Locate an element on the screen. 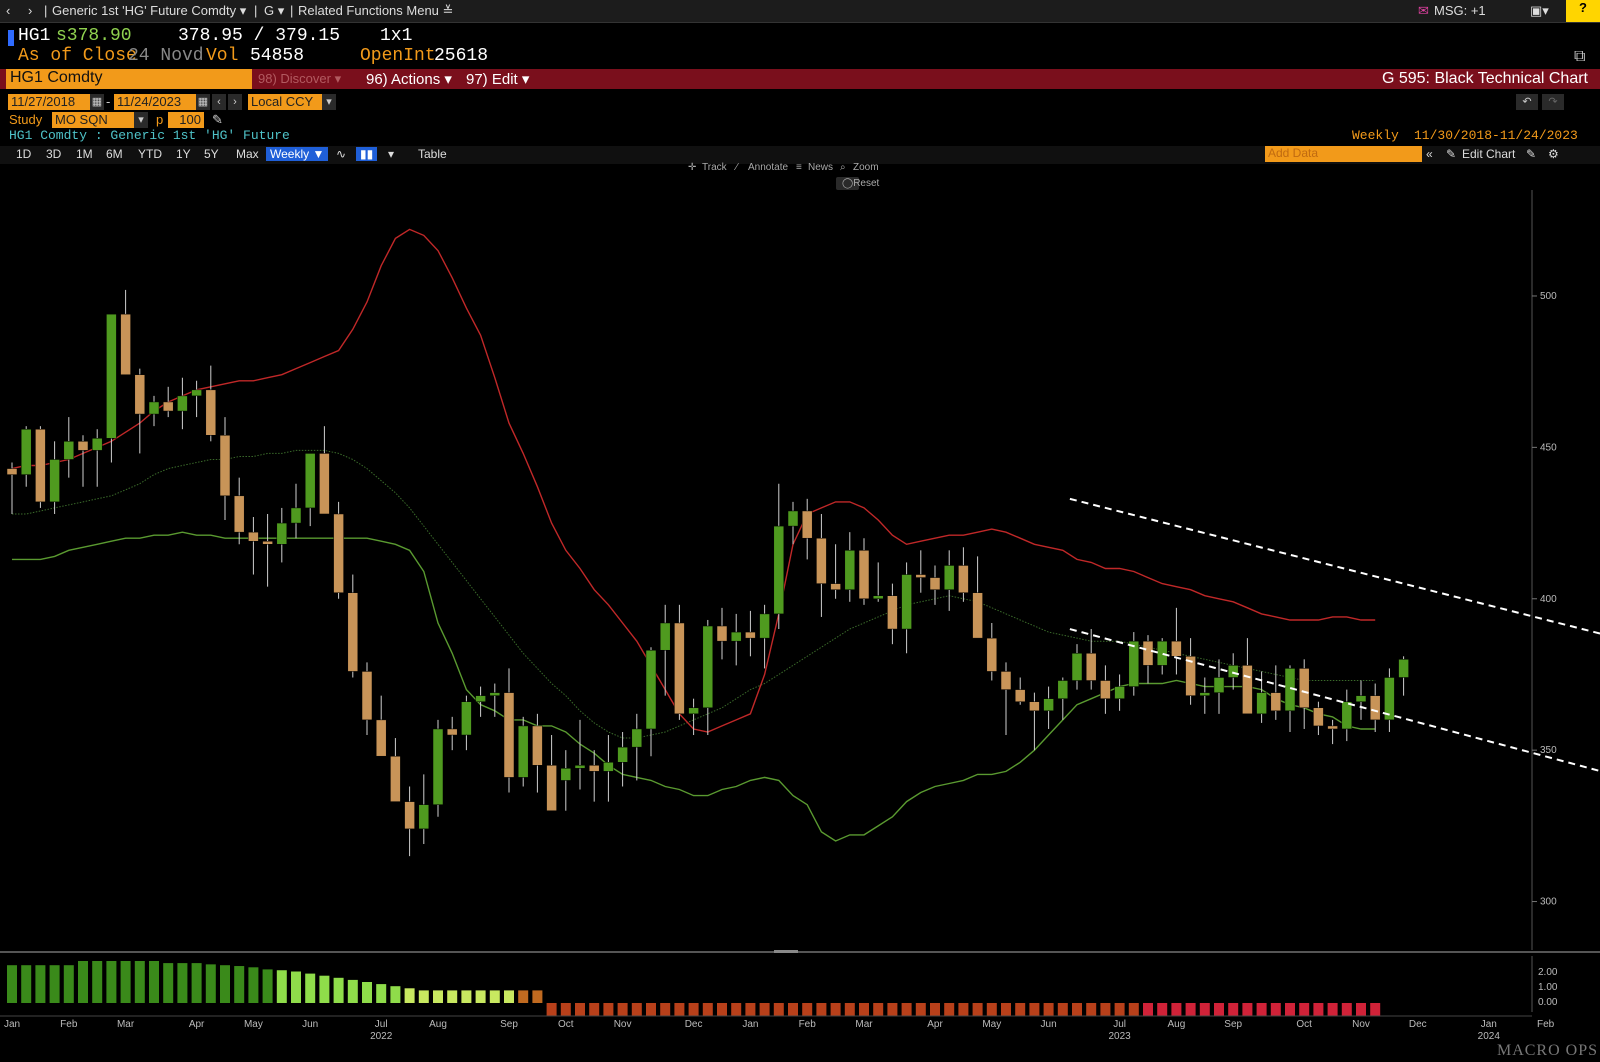 Image resolution: width=1600 pixels, height=1062 pixels. security-menu: Generic 1st 'HG' Future Comdty ▾ is located at coordinates (149, 11).